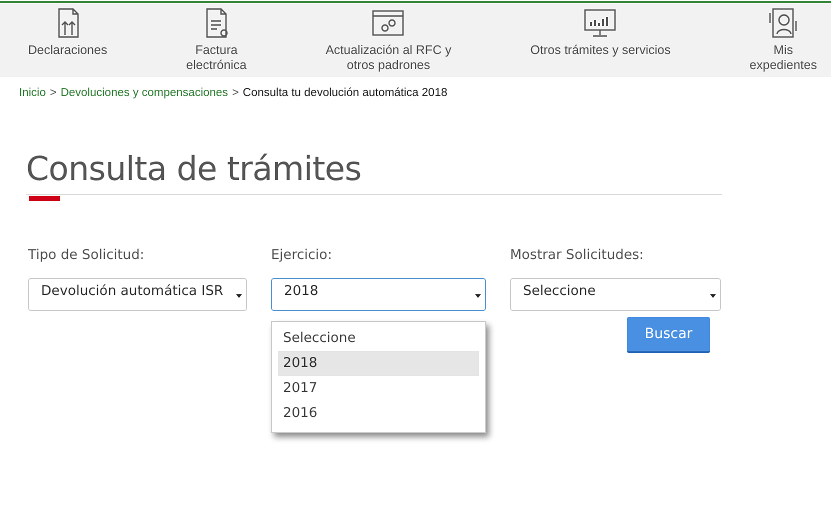 The width and height of the screenshot is (831, 509). I want to click on field-label: Ejercicio:, so click(302, 255).